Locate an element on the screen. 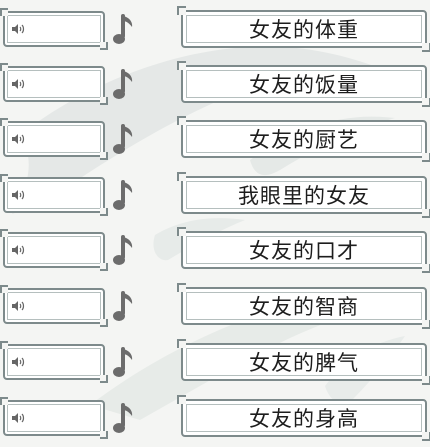  match-row: 我眼里的女友 is located at coordinates (215, 195).